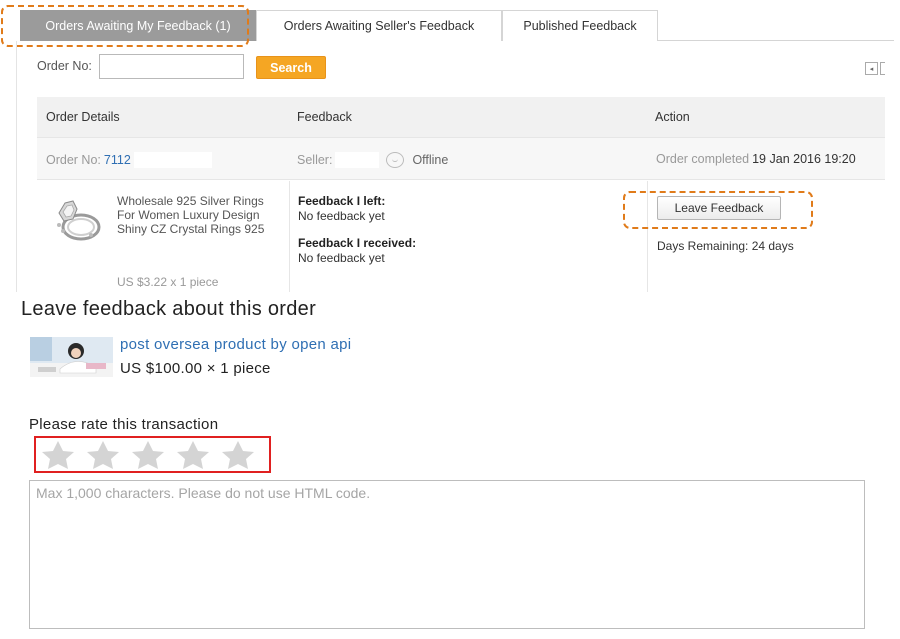 The image size is (900, 639). I want to click on star-2-icon, so click(103, 455).